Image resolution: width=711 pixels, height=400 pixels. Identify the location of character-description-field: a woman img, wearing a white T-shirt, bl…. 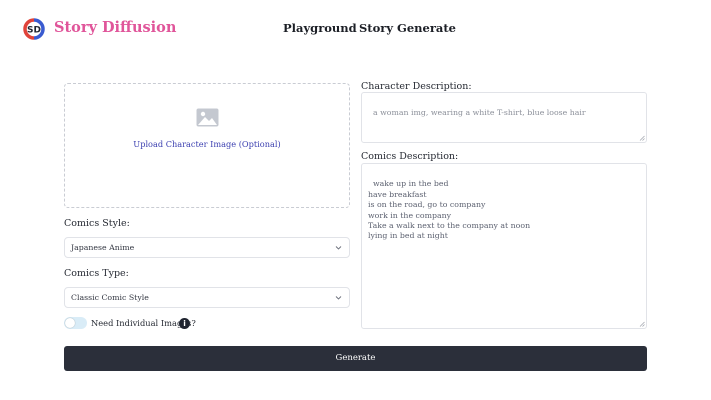
(504, 117).